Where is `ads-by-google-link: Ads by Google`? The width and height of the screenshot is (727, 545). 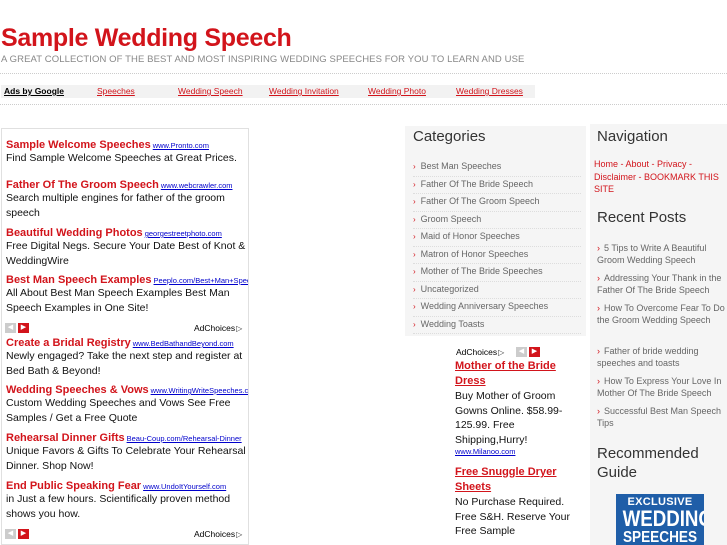
ads-by-google-link: Ads by Google is located at coordinates (34, 91).